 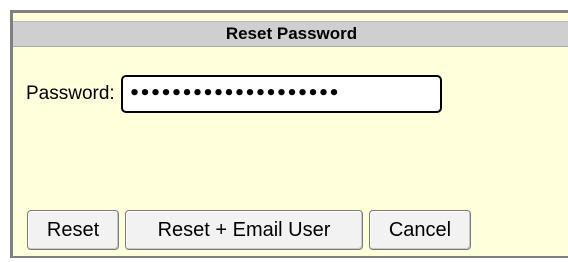 I want to click on button-row: Reset Reset + Email User Cancel, so click(x=249, y=230).